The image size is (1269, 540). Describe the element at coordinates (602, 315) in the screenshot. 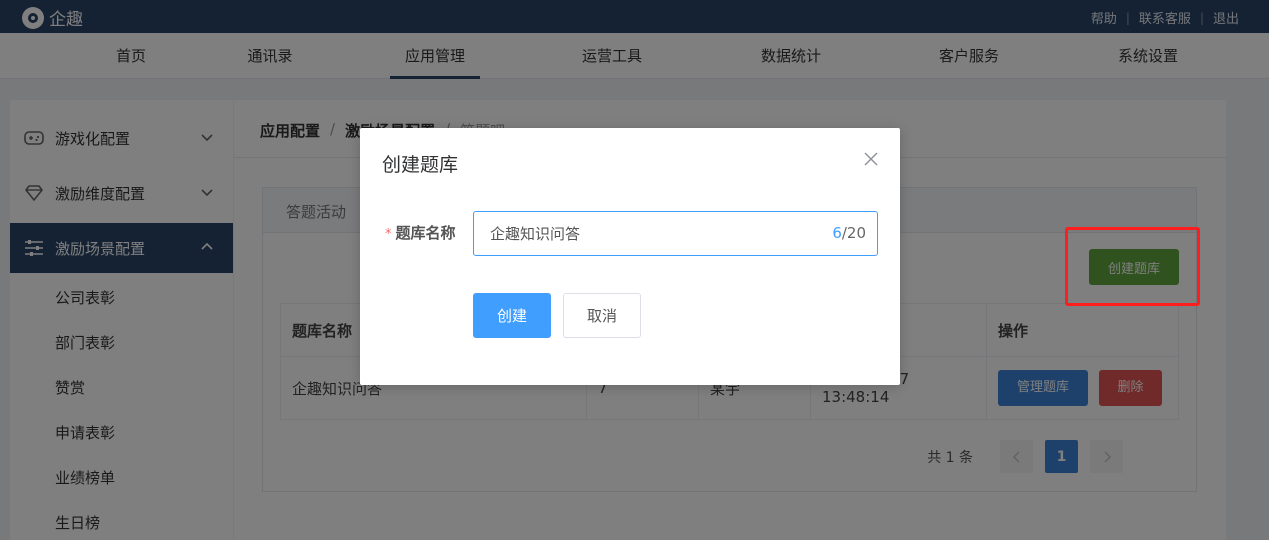

I see `cancel-button: 取消` at that location.